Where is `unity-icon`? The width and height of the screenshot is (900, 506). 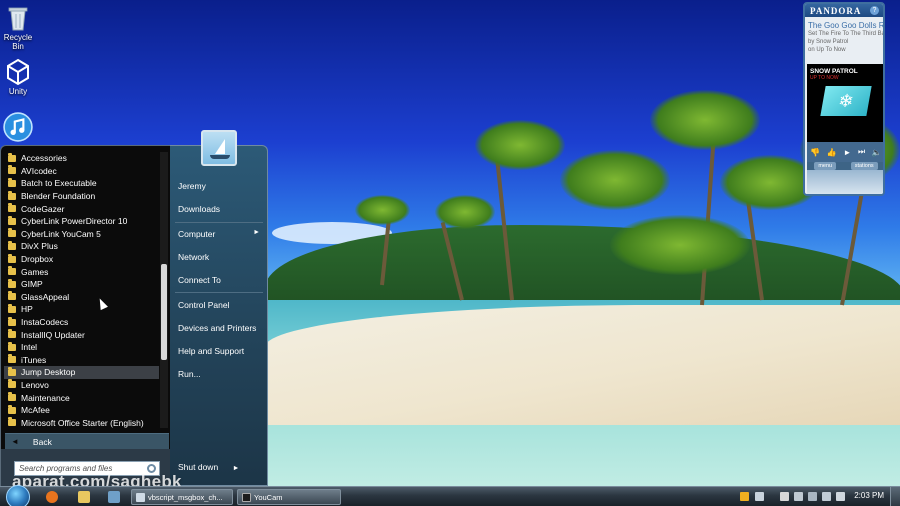
unity-icon is located at coordinates (18, 72).